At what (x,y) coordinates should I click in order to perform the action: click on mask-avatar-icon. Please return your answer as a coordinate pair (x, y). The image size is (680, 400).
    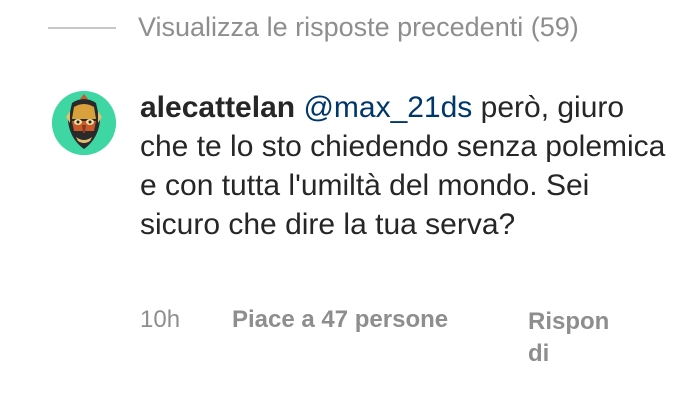
    Looking at the image, I should click on (84, 123).